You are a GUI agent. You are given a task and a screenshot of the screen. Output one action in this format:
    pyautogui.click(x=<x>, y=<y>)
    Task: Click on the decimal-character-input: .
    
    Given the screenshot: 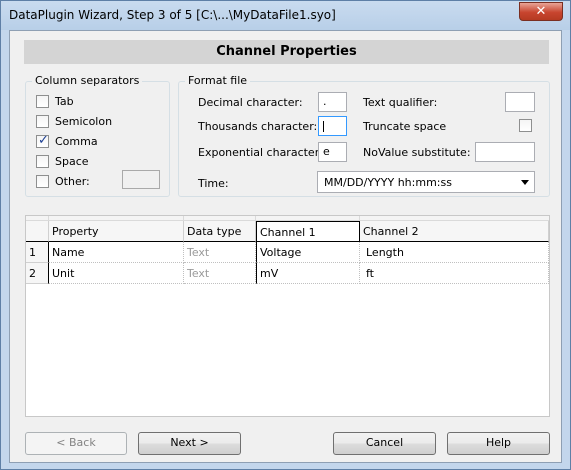 What is the action you would take?
    pyautogui.click(x=332, y=102)
    